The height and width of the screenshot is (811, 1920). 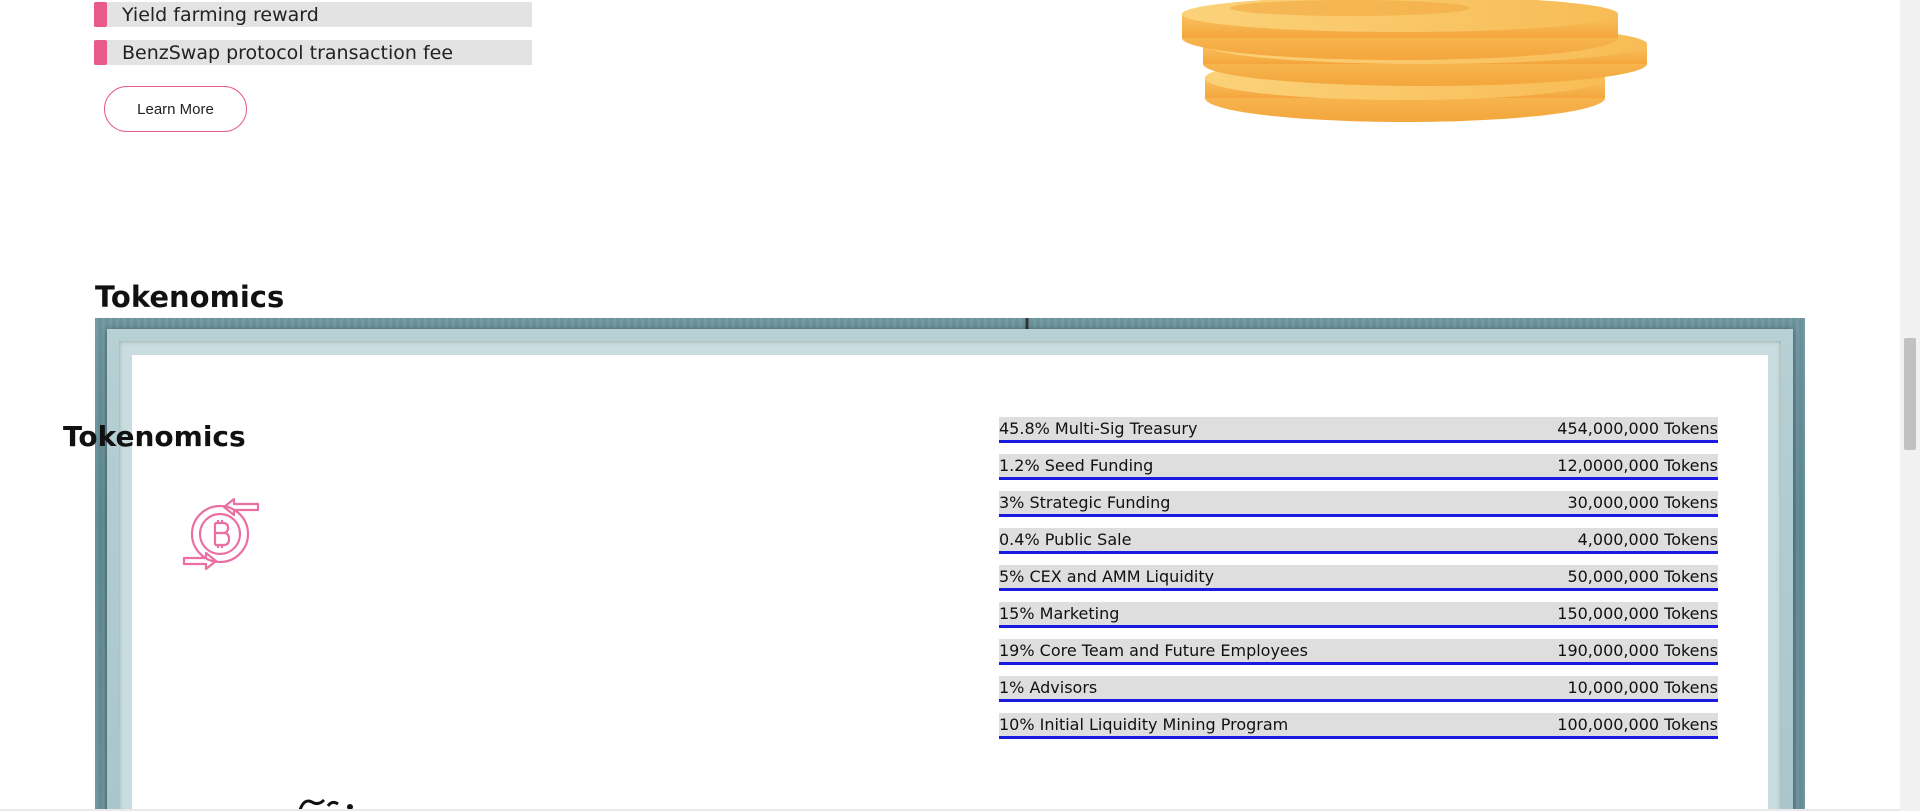 I want to click on feature-label: BenzSwap protocol transaction fee, so click(x=288, y=52).